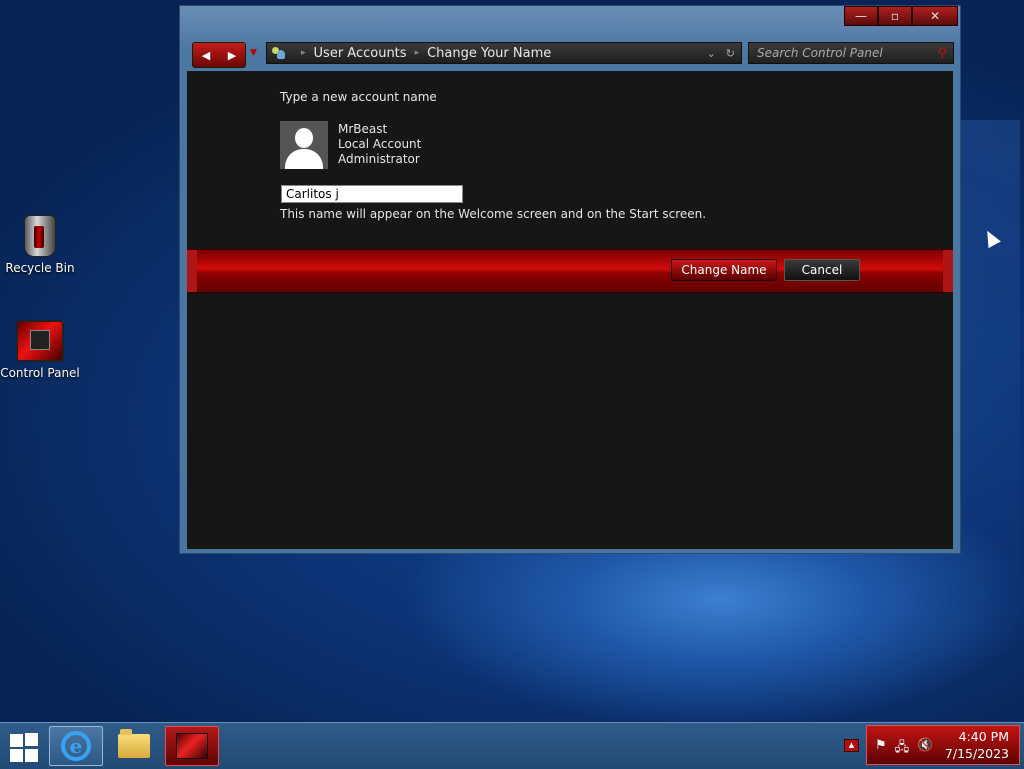 This screenshot has width=1024, height=769. Describe the element at coordinates (881, 749) in the screenshot. I see `flag-icon: ⚑` at that location.